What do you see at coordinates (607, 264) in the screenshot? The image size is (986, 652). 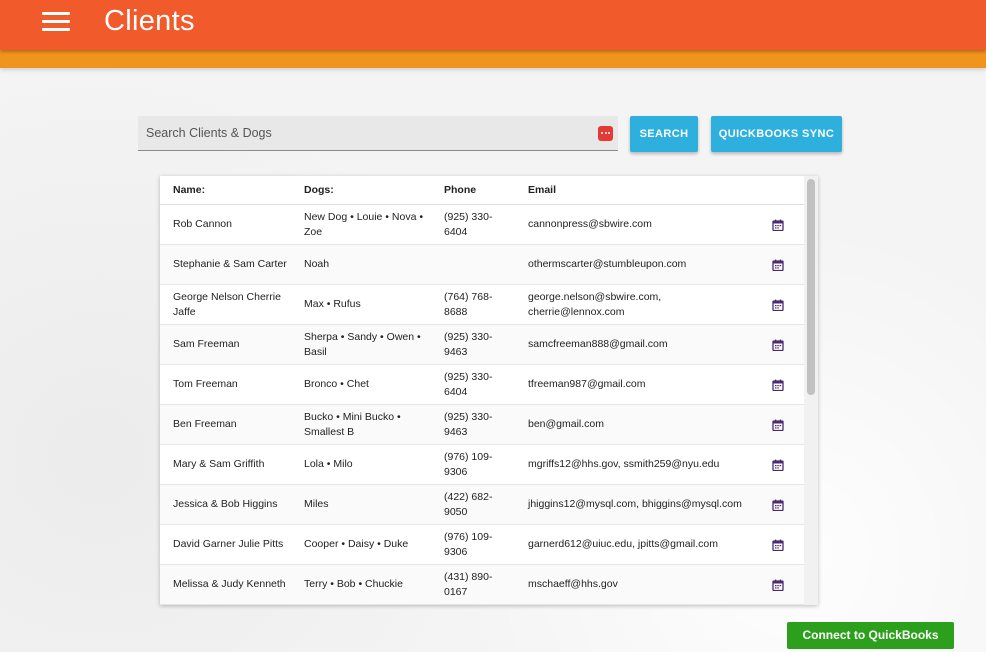 I see `client-email: othermscarter@stumbleupon.com` at bounding box center [607, 264].